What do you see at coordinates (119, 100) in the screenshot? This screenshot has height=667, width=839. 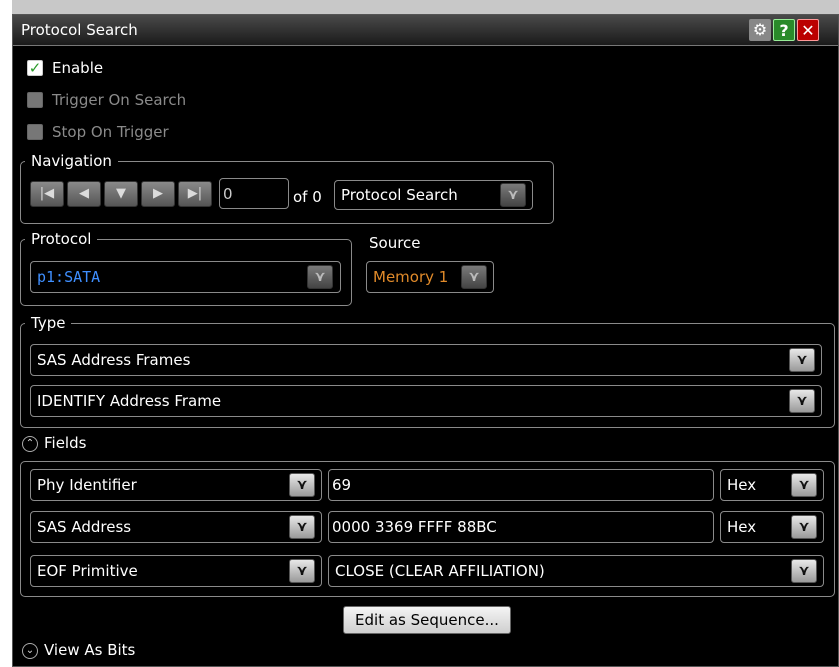 I see `trigger-on-search-label: Trigger On Search` at bounding box center [119, 100].